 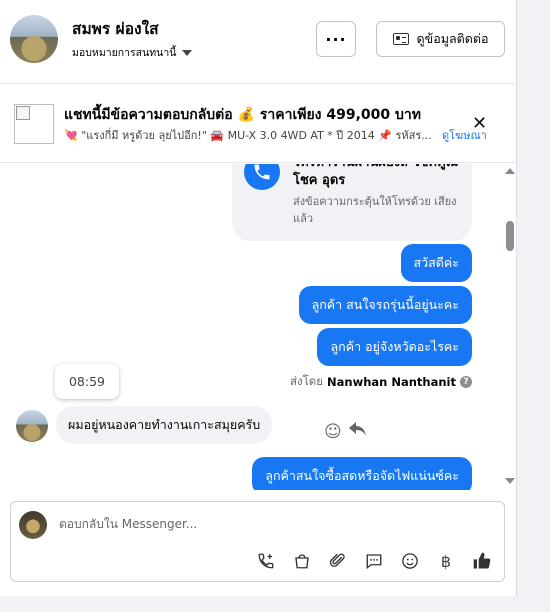 What do you see at coordinates (33, 525) in the screenshot?
I see `page-avatar` at bounding box center [33, 525].